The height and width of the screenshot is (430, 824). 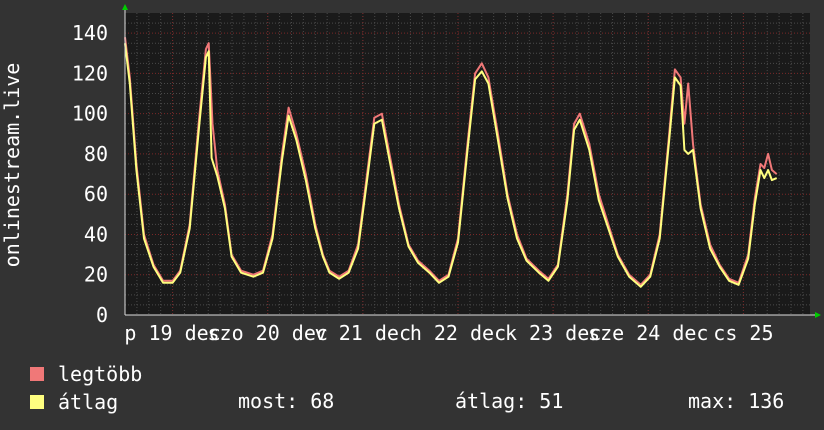 I want to click on stat-atlag: átlag: 51, so click(x=509, y=401).